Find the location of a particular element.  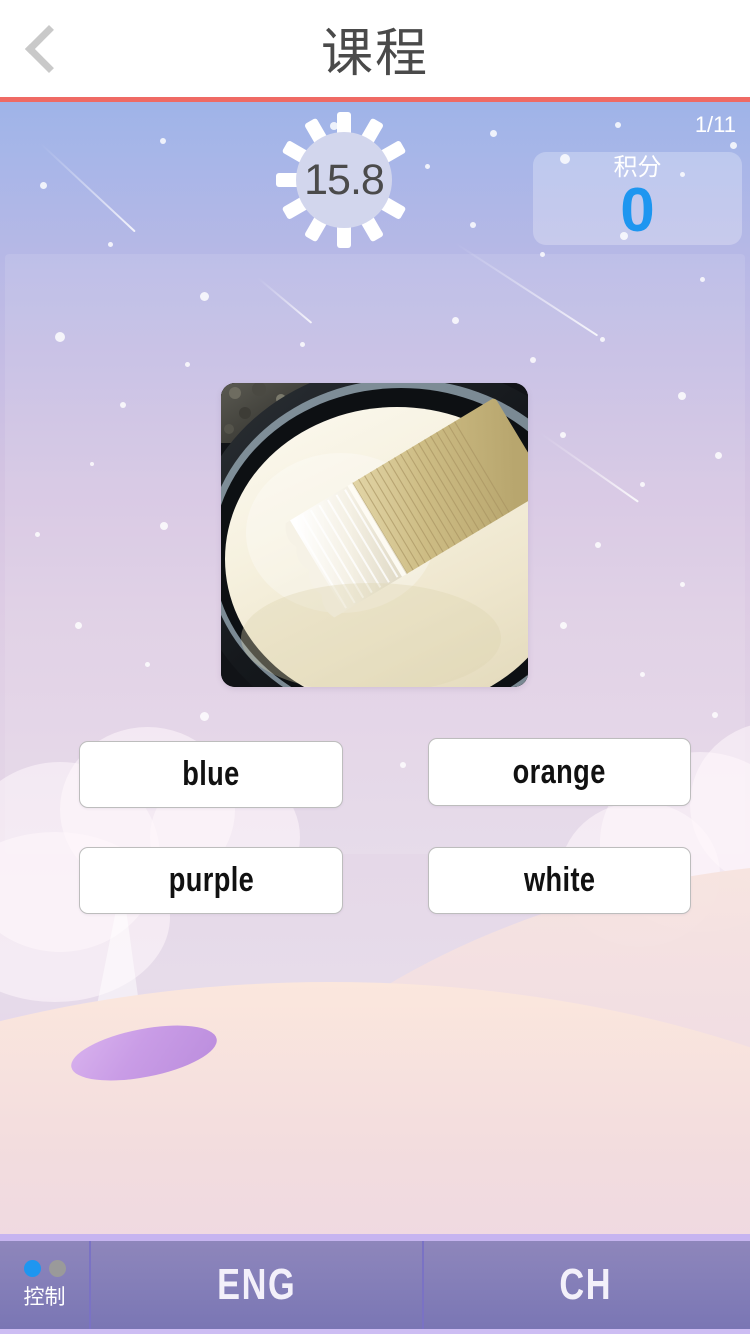

language-button-ch-label: CH is located at coordinates (586, 1284).